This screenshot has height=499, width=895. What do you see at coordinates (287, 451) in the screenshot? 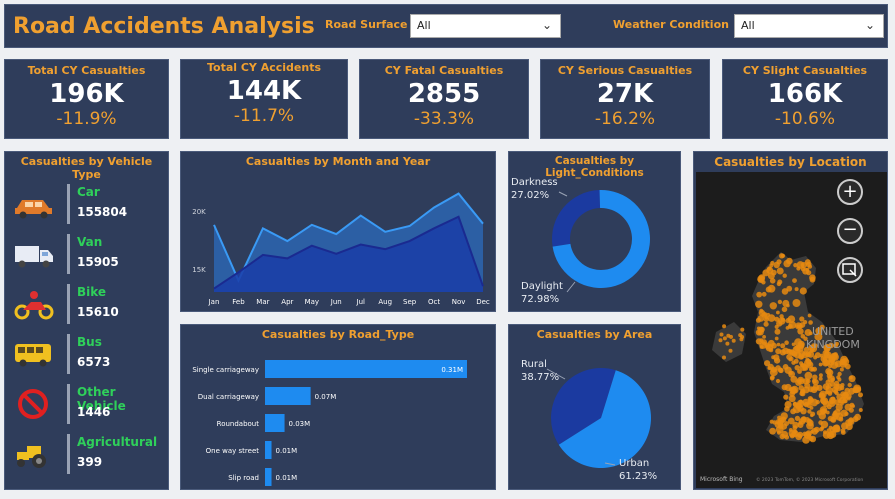
I see `bar-value-label: 0.01M` at bounding box center [287, 451].